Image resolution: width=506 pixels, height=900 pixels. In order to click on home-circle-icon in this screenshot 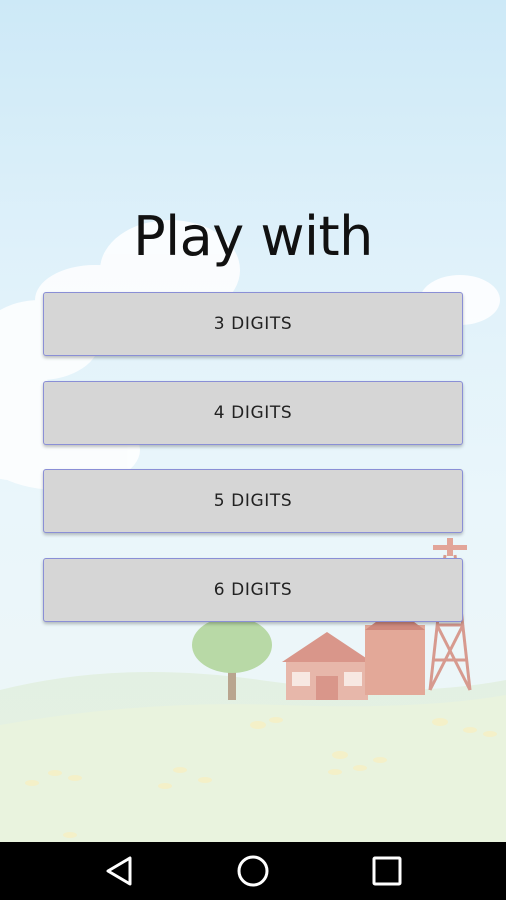, I will do `click(253, 871)`.